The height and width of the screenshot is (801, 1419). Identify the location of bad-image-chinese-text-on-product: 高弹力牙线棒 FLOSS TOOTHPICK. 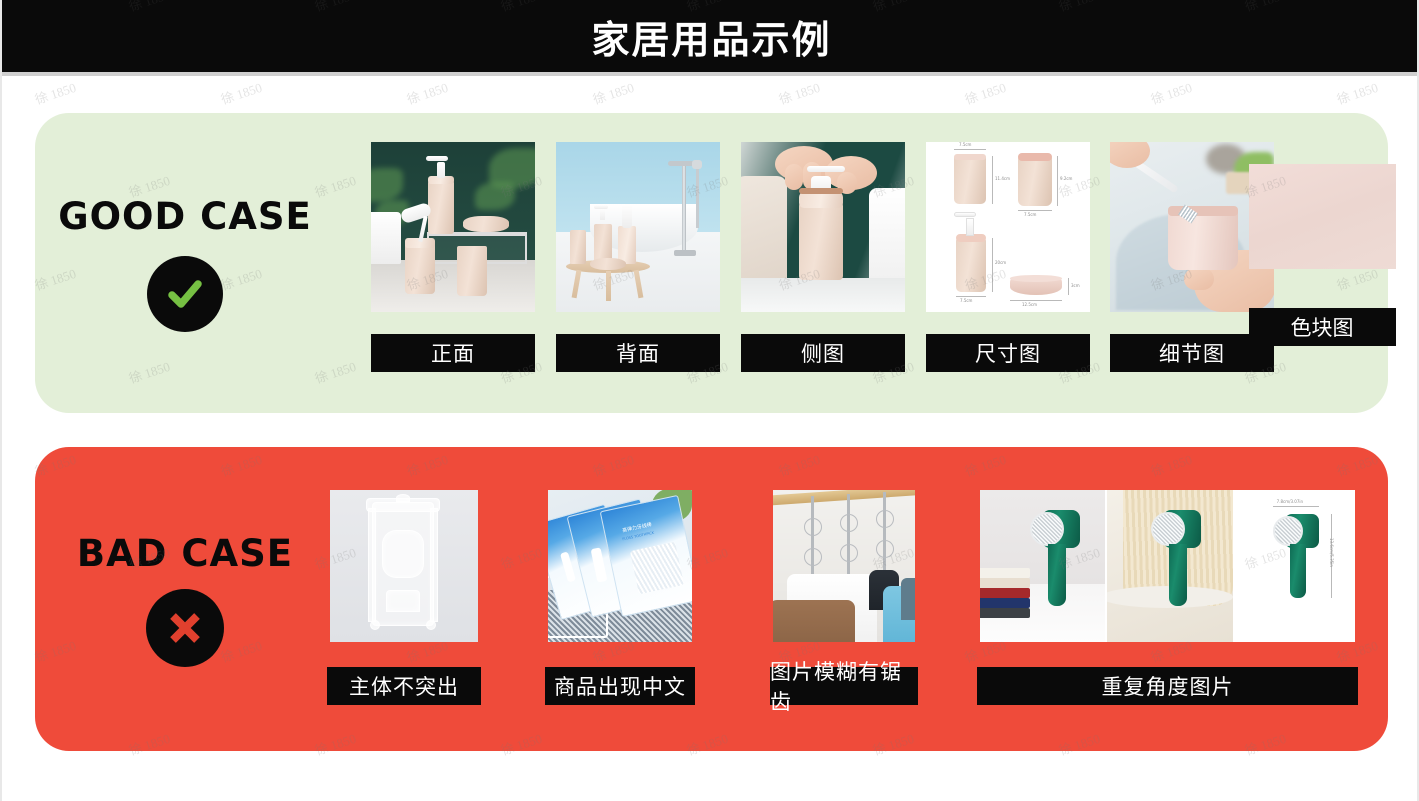
(620, 566).